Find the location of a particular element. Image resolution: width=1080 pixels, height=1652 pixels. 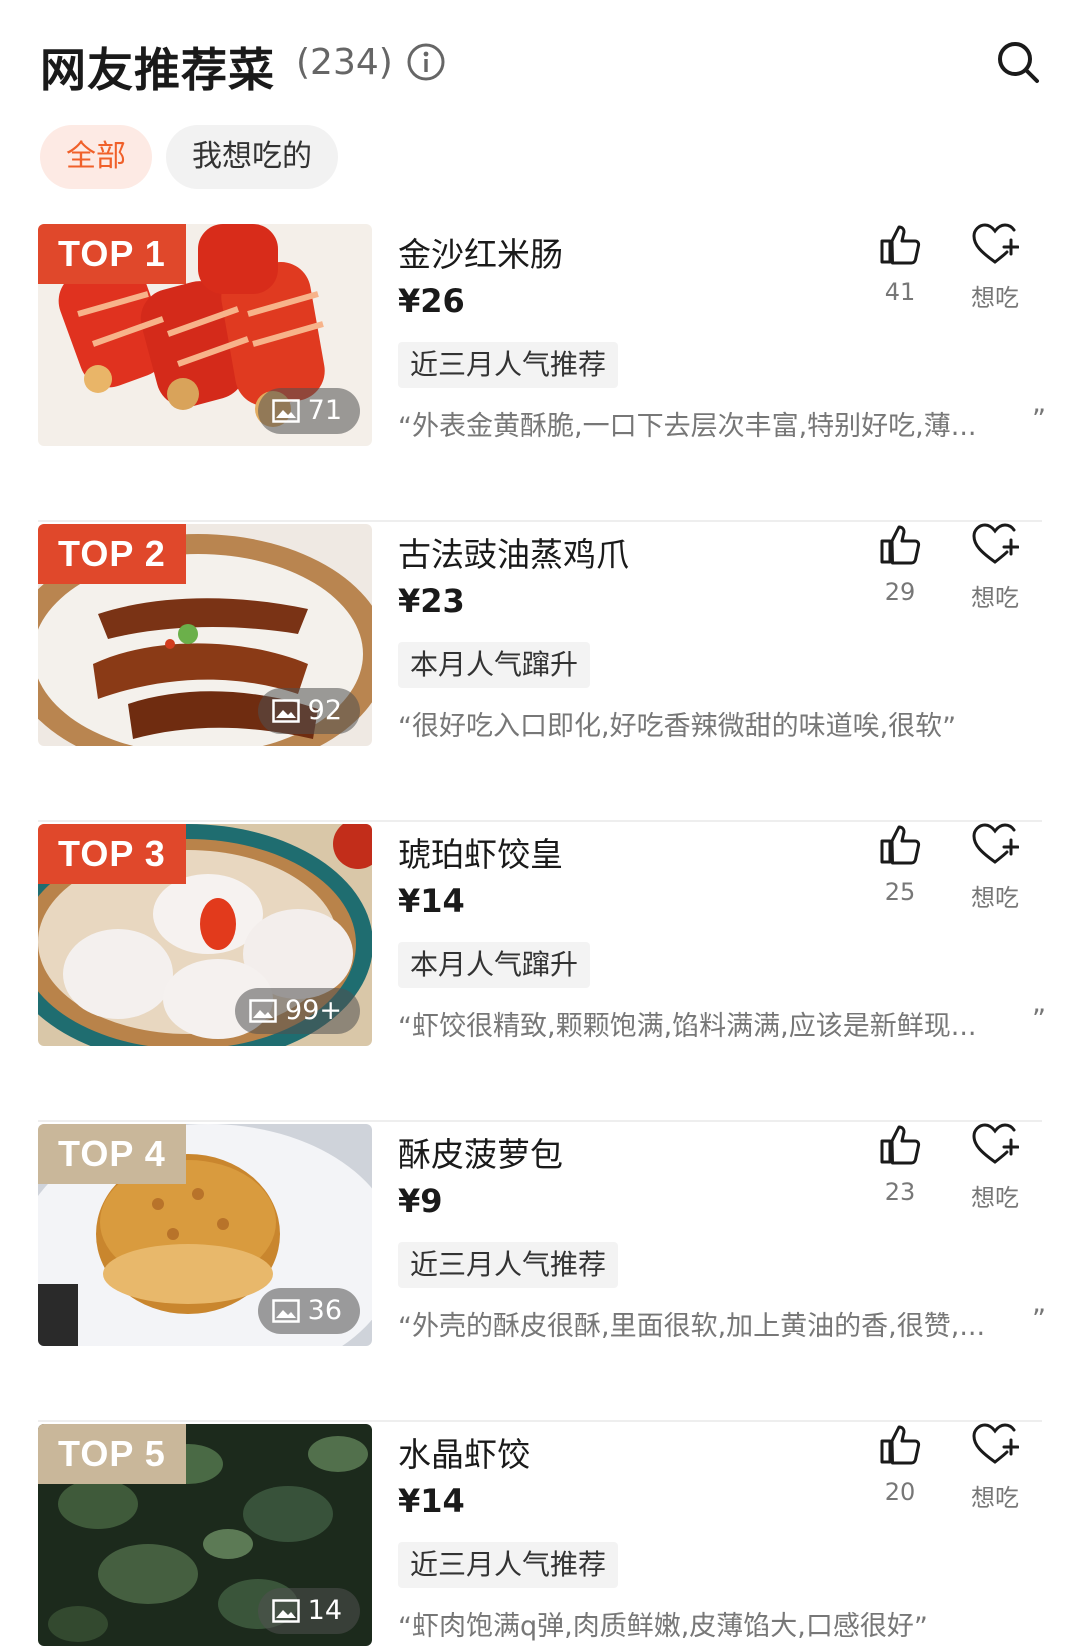

dish-price: ¥26 is located at coordinates (431, 301).